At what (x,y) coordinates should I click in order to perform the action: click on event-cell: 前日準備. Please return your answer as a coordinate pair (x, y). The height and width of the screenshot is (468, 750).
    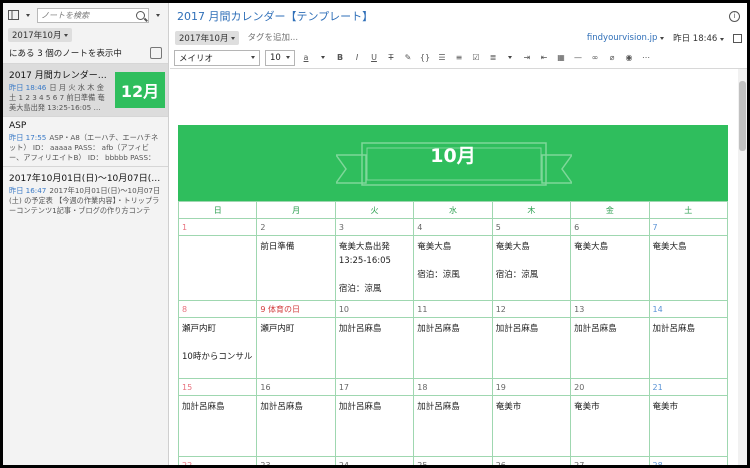
    Looking at the image, I should click on (296, 268).